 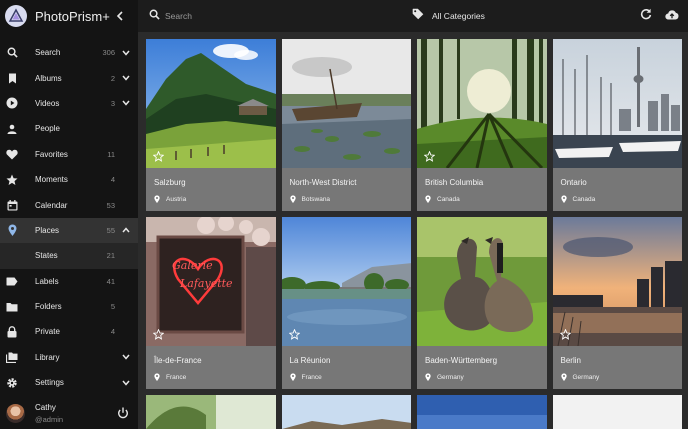 What do you see at coordinates (120, 16) in the screenshot?
I see `collapse-sidebar-button` at bounding box center [120, 16].